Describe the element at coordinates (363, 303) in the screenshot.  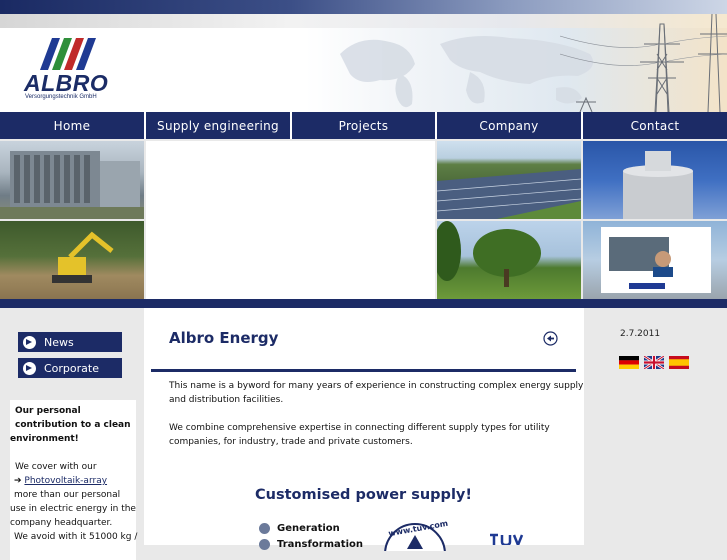
I see `section-divider` at that location.